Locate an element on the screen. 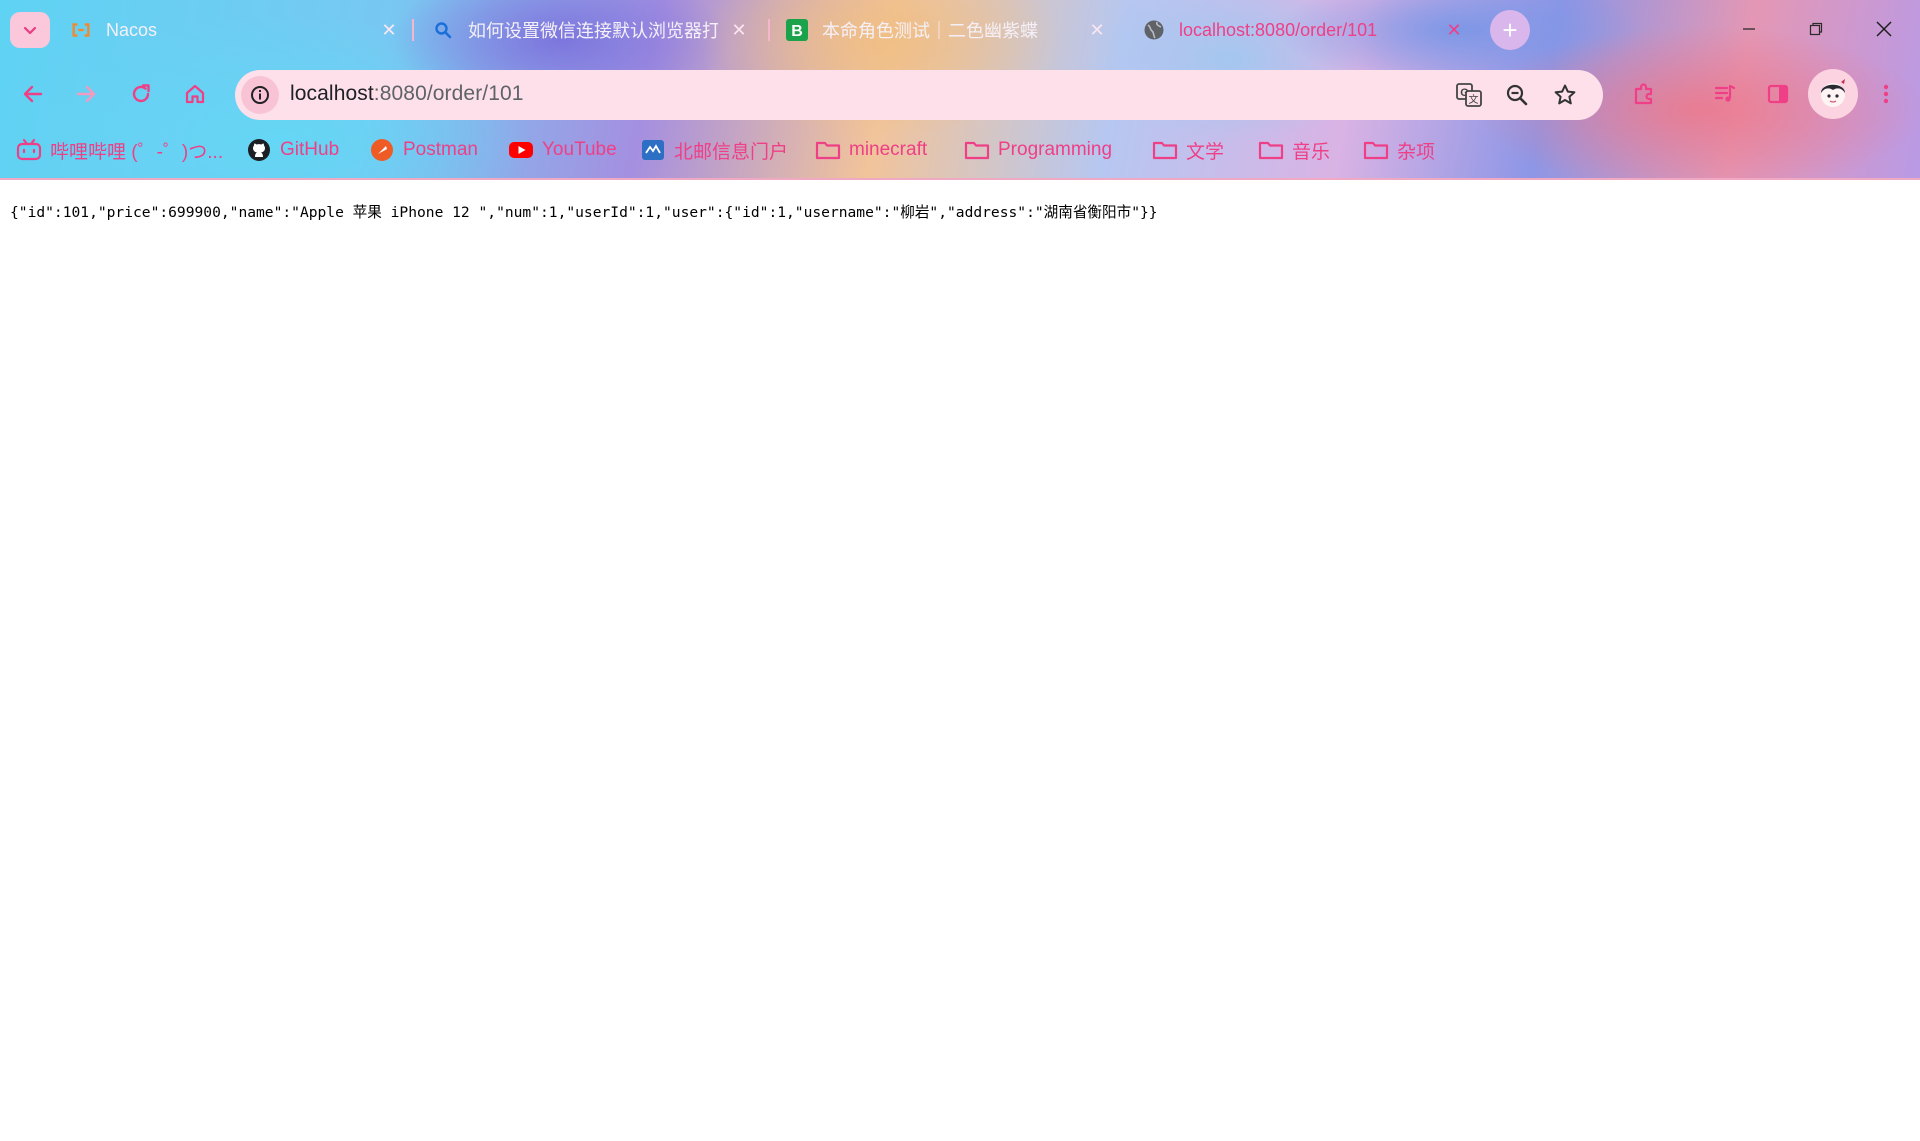 The height and width of the screenshot is (1141, 1920). bookmark-star-button is located at coordinates (1565, 95).